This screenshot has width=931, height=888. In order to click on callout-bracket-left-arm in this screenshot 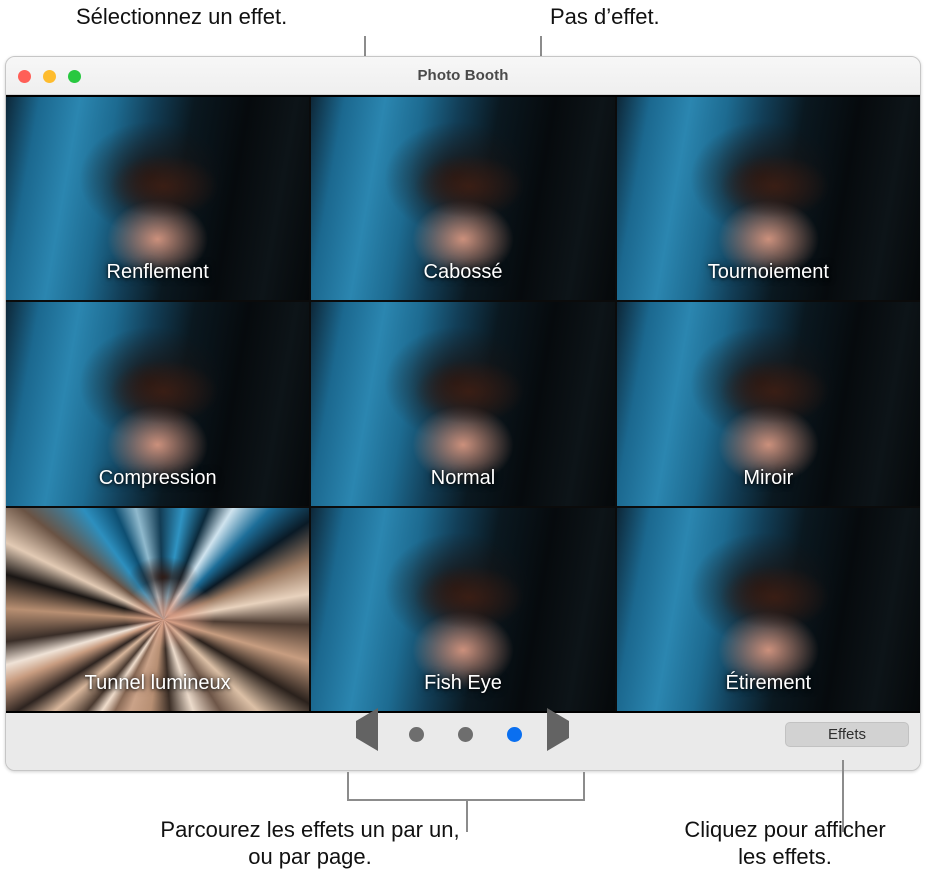, I will do `click(348, 786)`.